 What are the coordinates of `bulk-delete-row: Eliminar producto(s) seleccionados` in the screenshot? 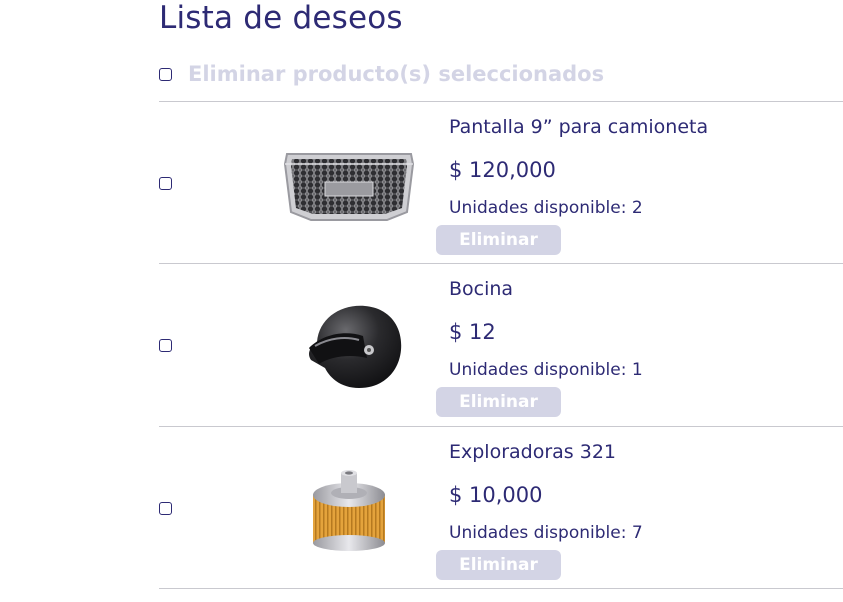 It's located at (381, 74).